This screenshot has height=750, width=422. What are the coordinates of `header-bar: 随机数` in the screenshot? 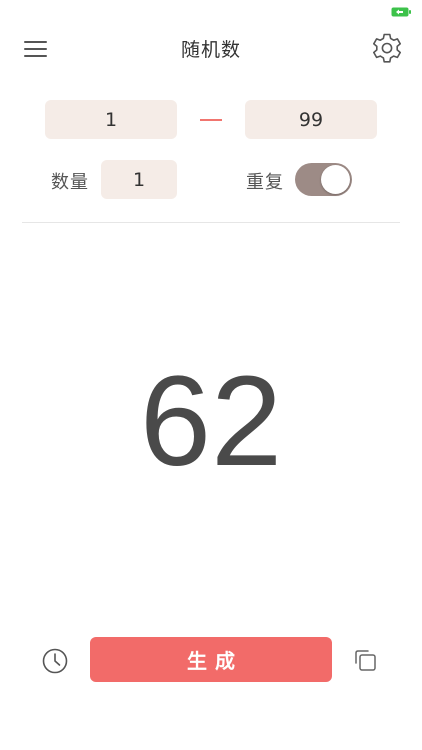 It's located at (211, 48).